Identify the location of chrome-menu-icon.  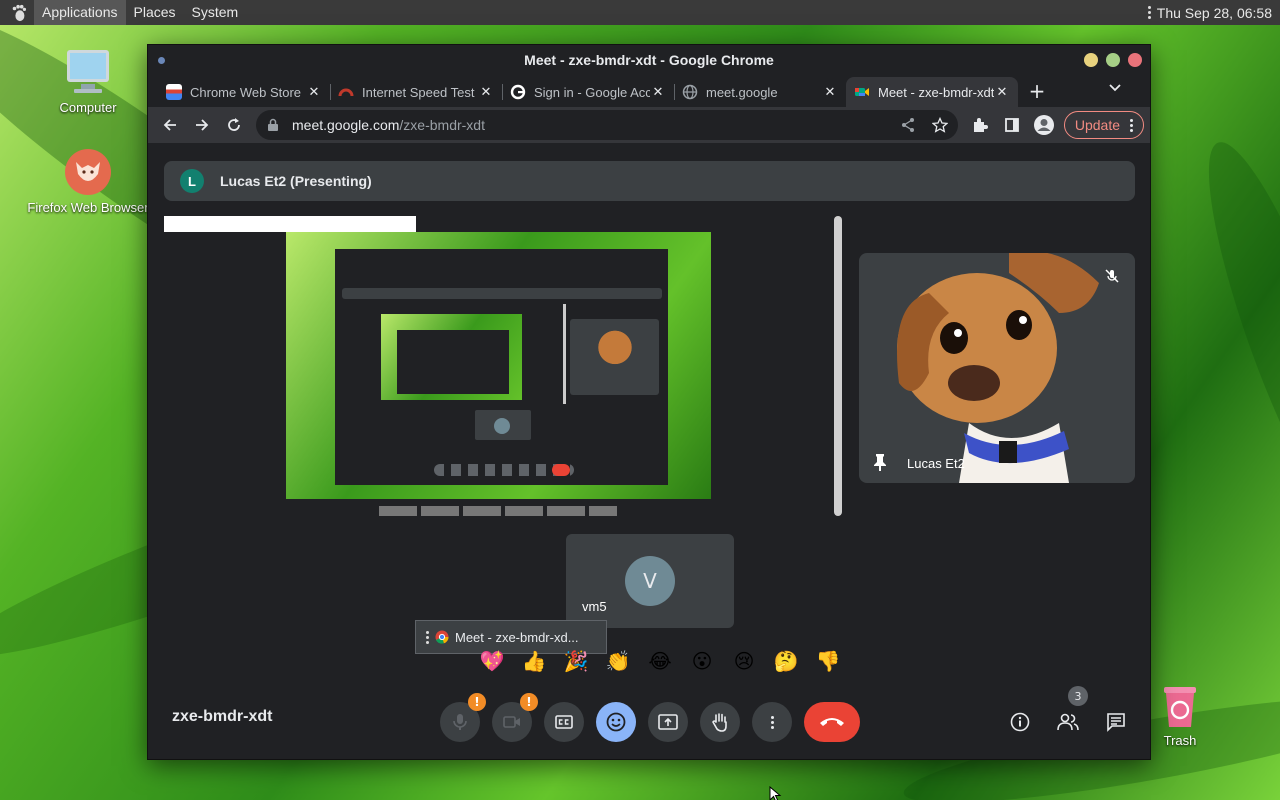
(1131, 125).